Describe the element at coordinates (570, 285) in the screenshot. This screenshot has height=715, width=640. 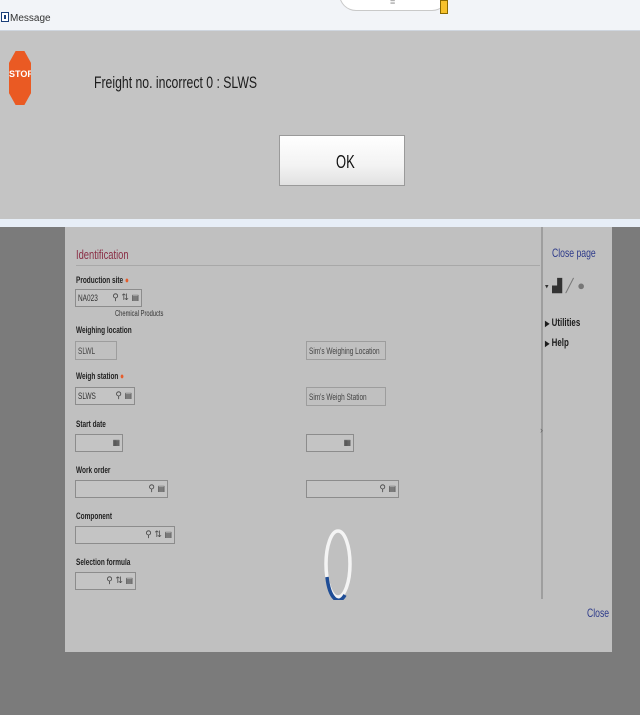
I see `edit-icon: ╱` at that location.